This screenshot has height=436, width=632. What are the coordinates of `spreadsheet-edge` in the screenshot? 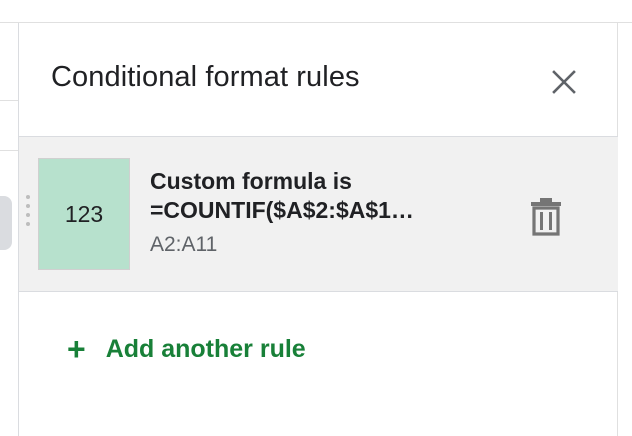 It's located at (9, 218).